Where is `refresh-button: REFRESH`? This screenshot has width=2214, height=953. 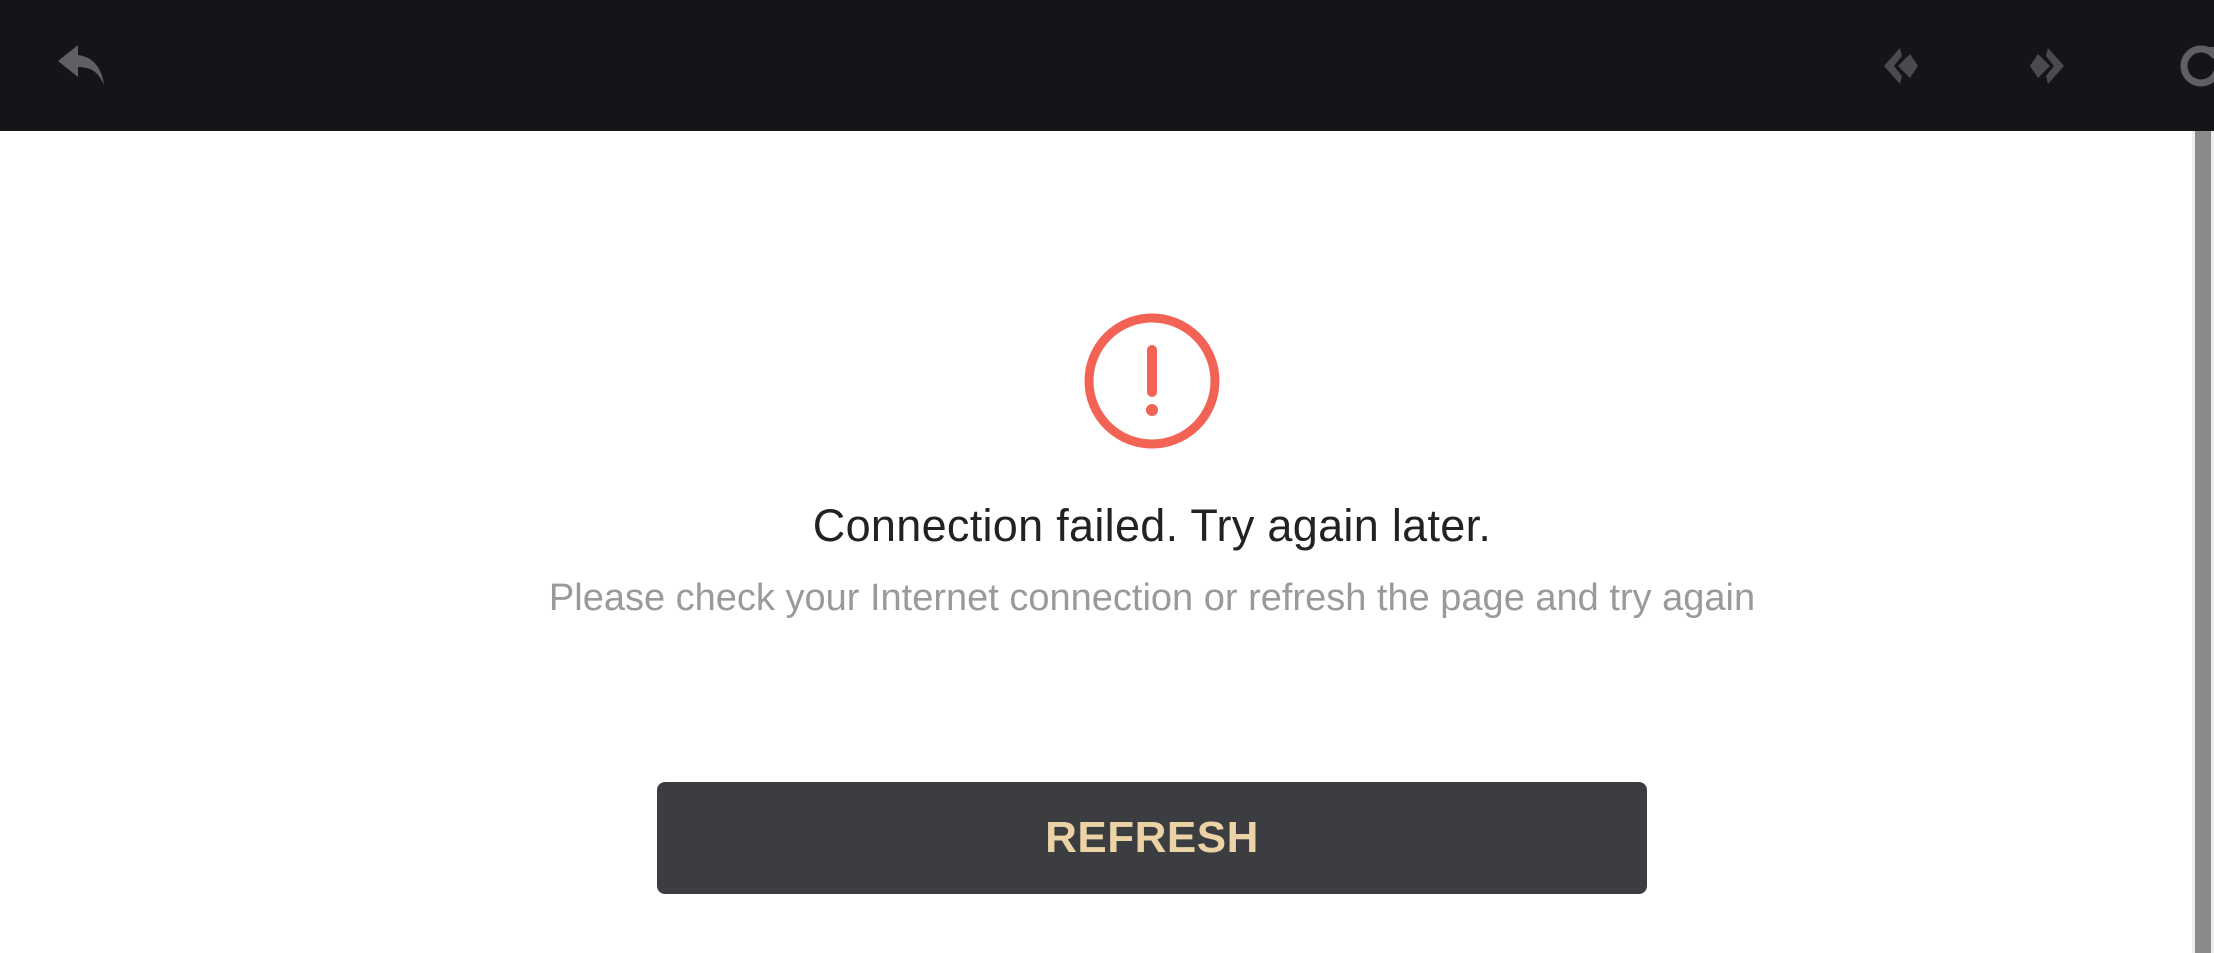
refresh-button: REFRESH is located at coordinates (1152, 838).